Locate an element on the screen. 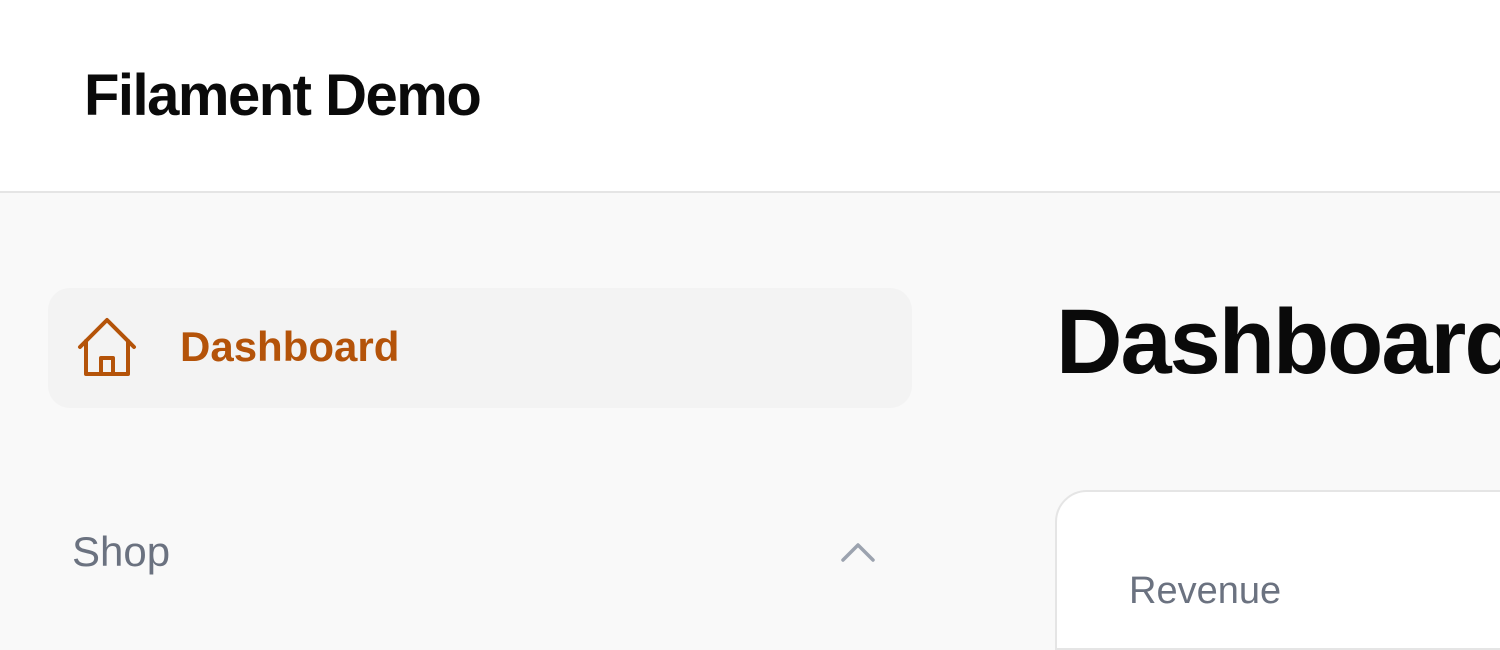 The width and height of the screenshot is (1500, 650). sidebar-item-label: Dashboard is located at coordinates (290, 346).